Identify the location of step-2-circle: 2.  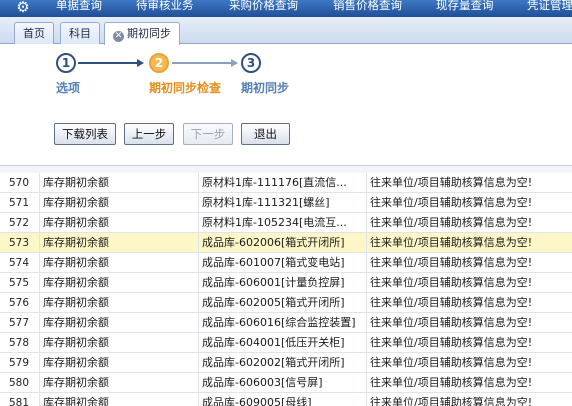
(159, 63).